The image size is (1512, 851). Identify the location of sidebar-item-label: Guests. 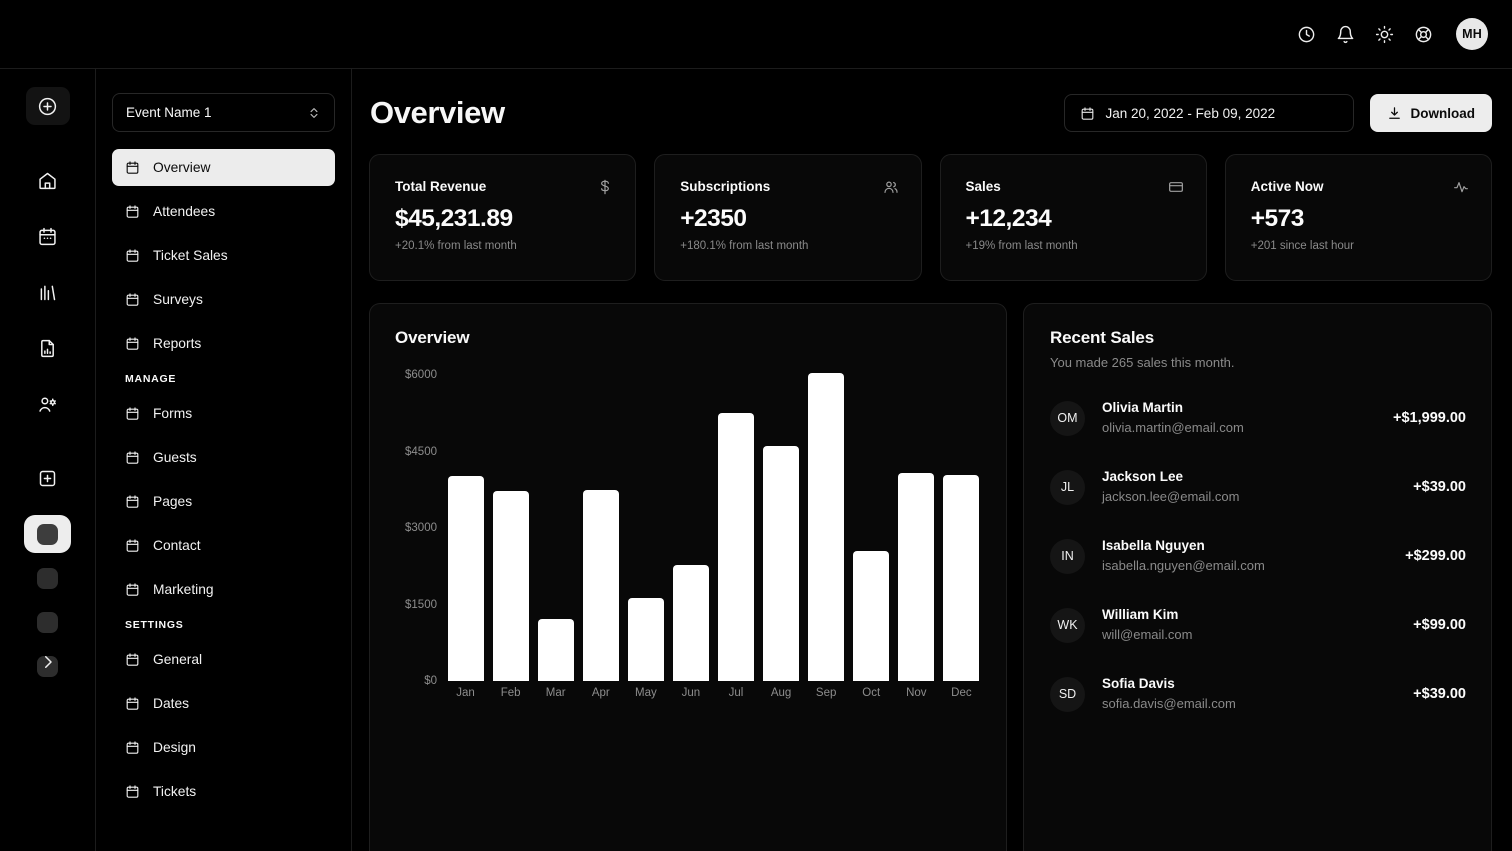
(175, 457).